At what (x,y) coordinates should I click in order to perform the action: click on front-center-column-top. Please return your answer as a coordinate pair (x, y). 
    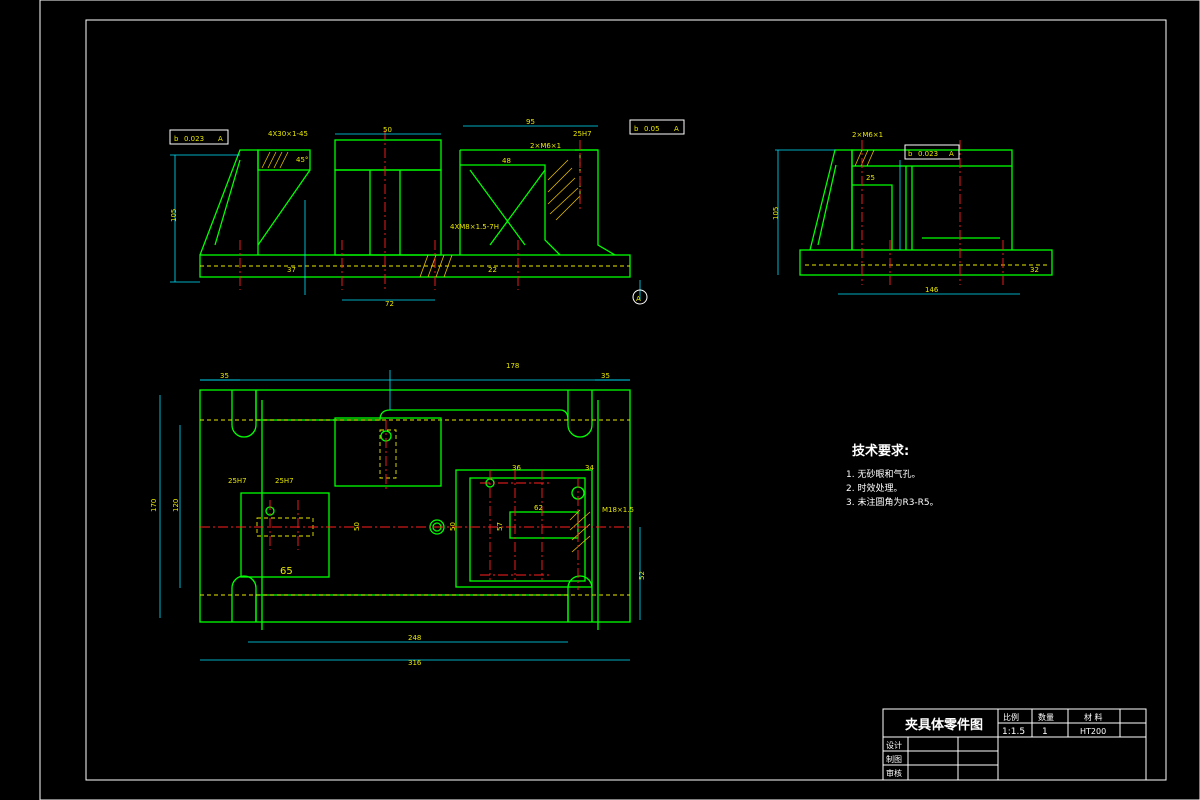
    Looking at the image, I should click on (388, 155).